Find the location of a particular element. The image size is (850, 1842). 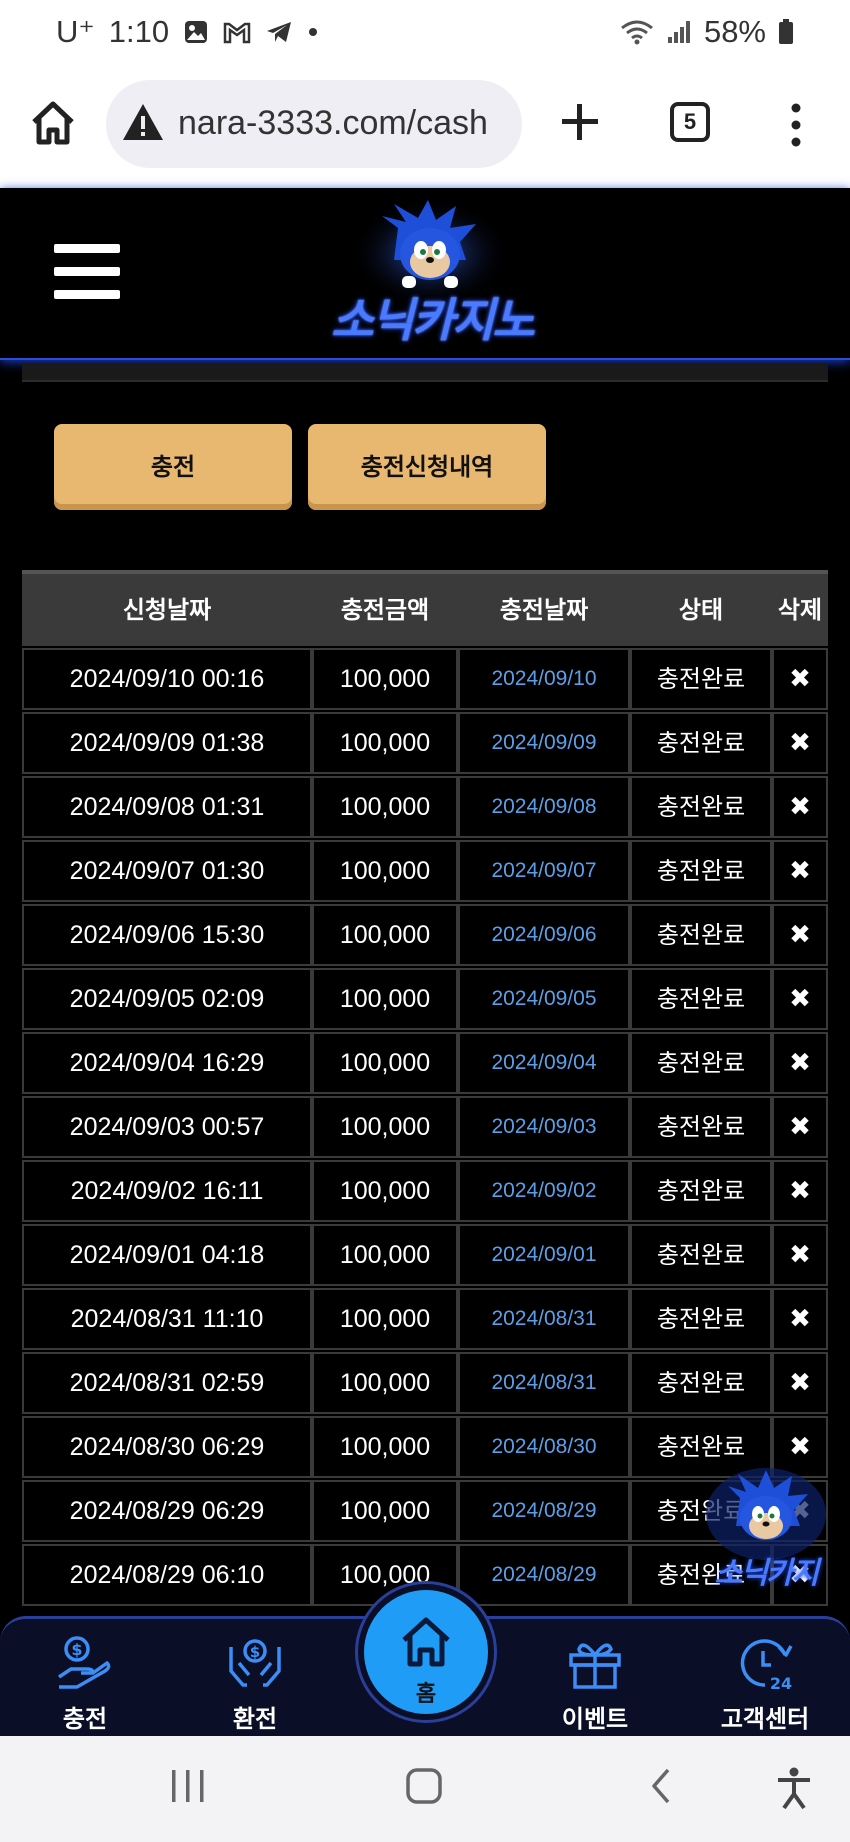

cell-request-date: 2024/09/07 01:30 is located at coordinates (167, 871).